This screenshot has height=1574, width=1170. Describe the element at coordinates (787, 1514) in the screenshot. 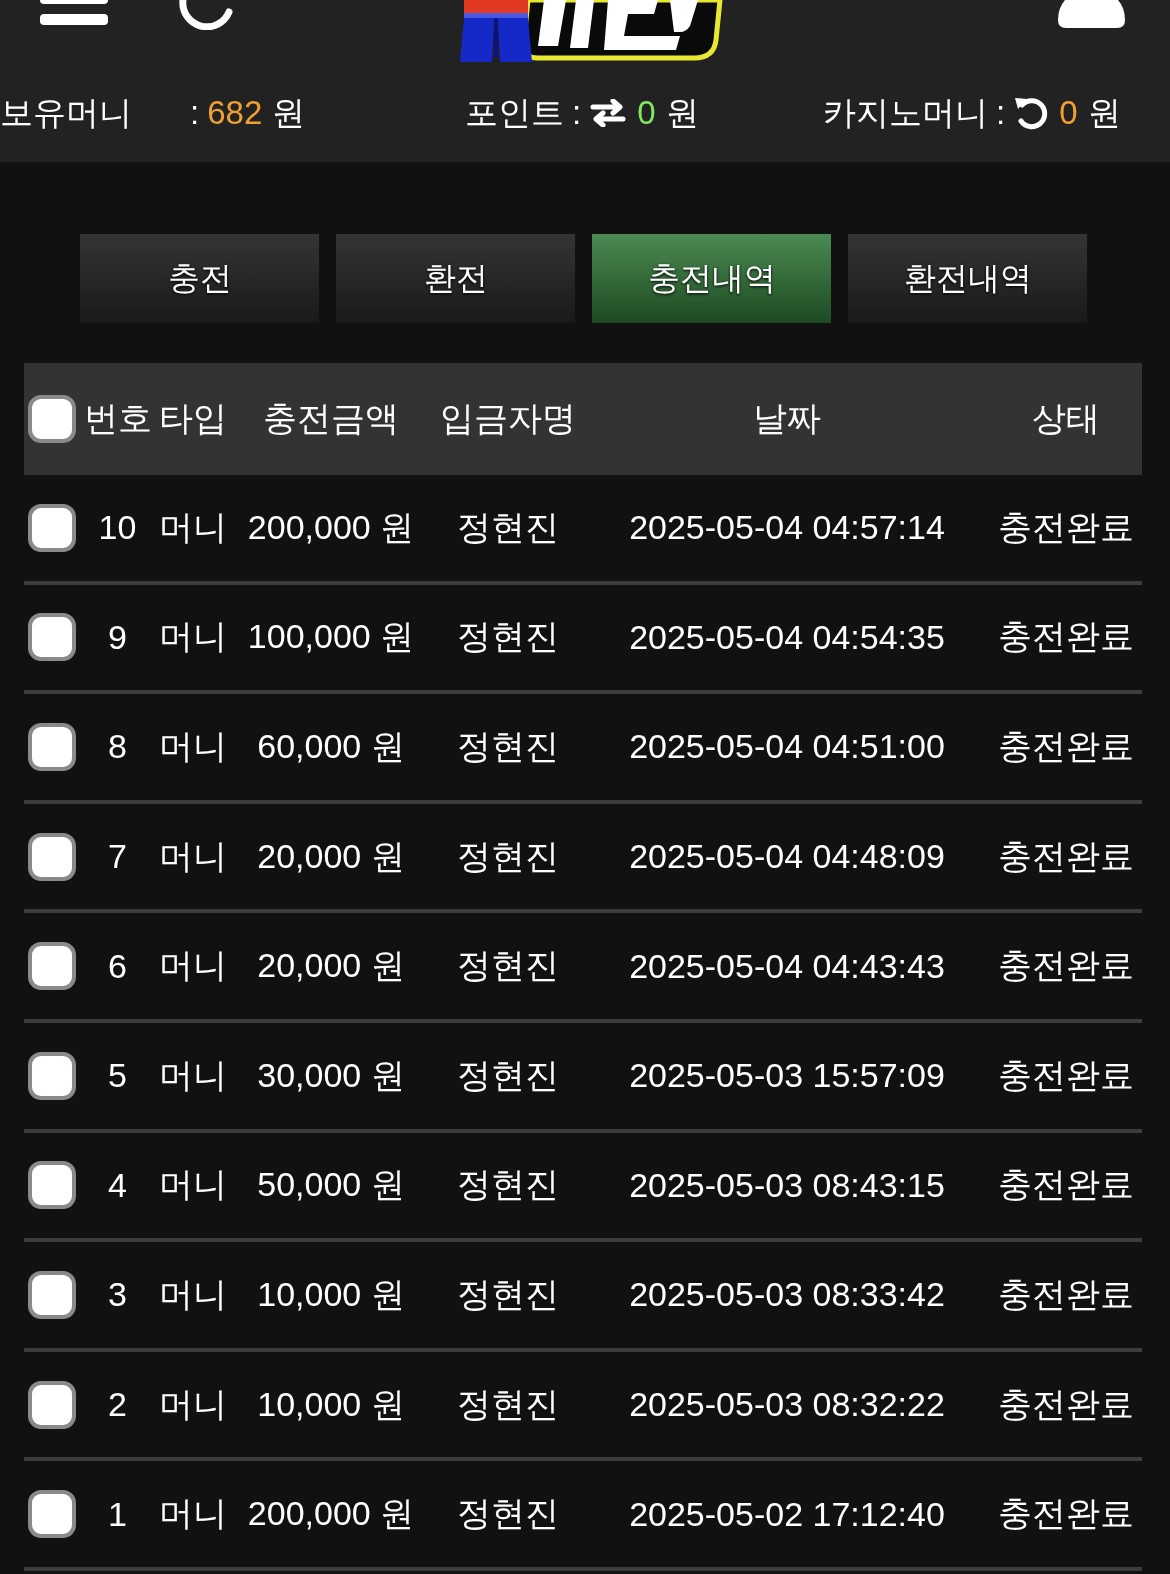

I see `date-cell: 2025-05-02 17:12:40` at that location.